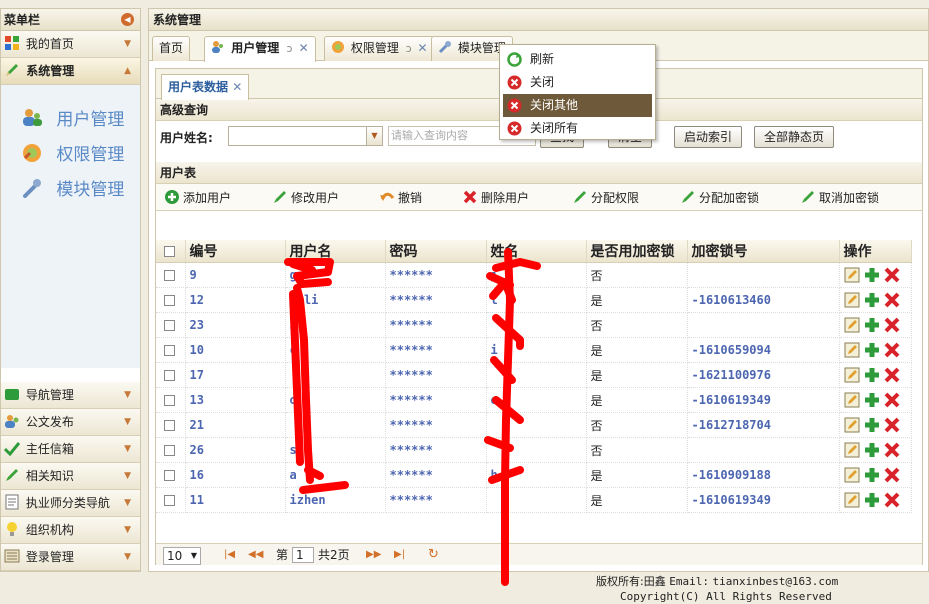  I want to click on table-row: 26 s ****** 否, so click(534, 450).